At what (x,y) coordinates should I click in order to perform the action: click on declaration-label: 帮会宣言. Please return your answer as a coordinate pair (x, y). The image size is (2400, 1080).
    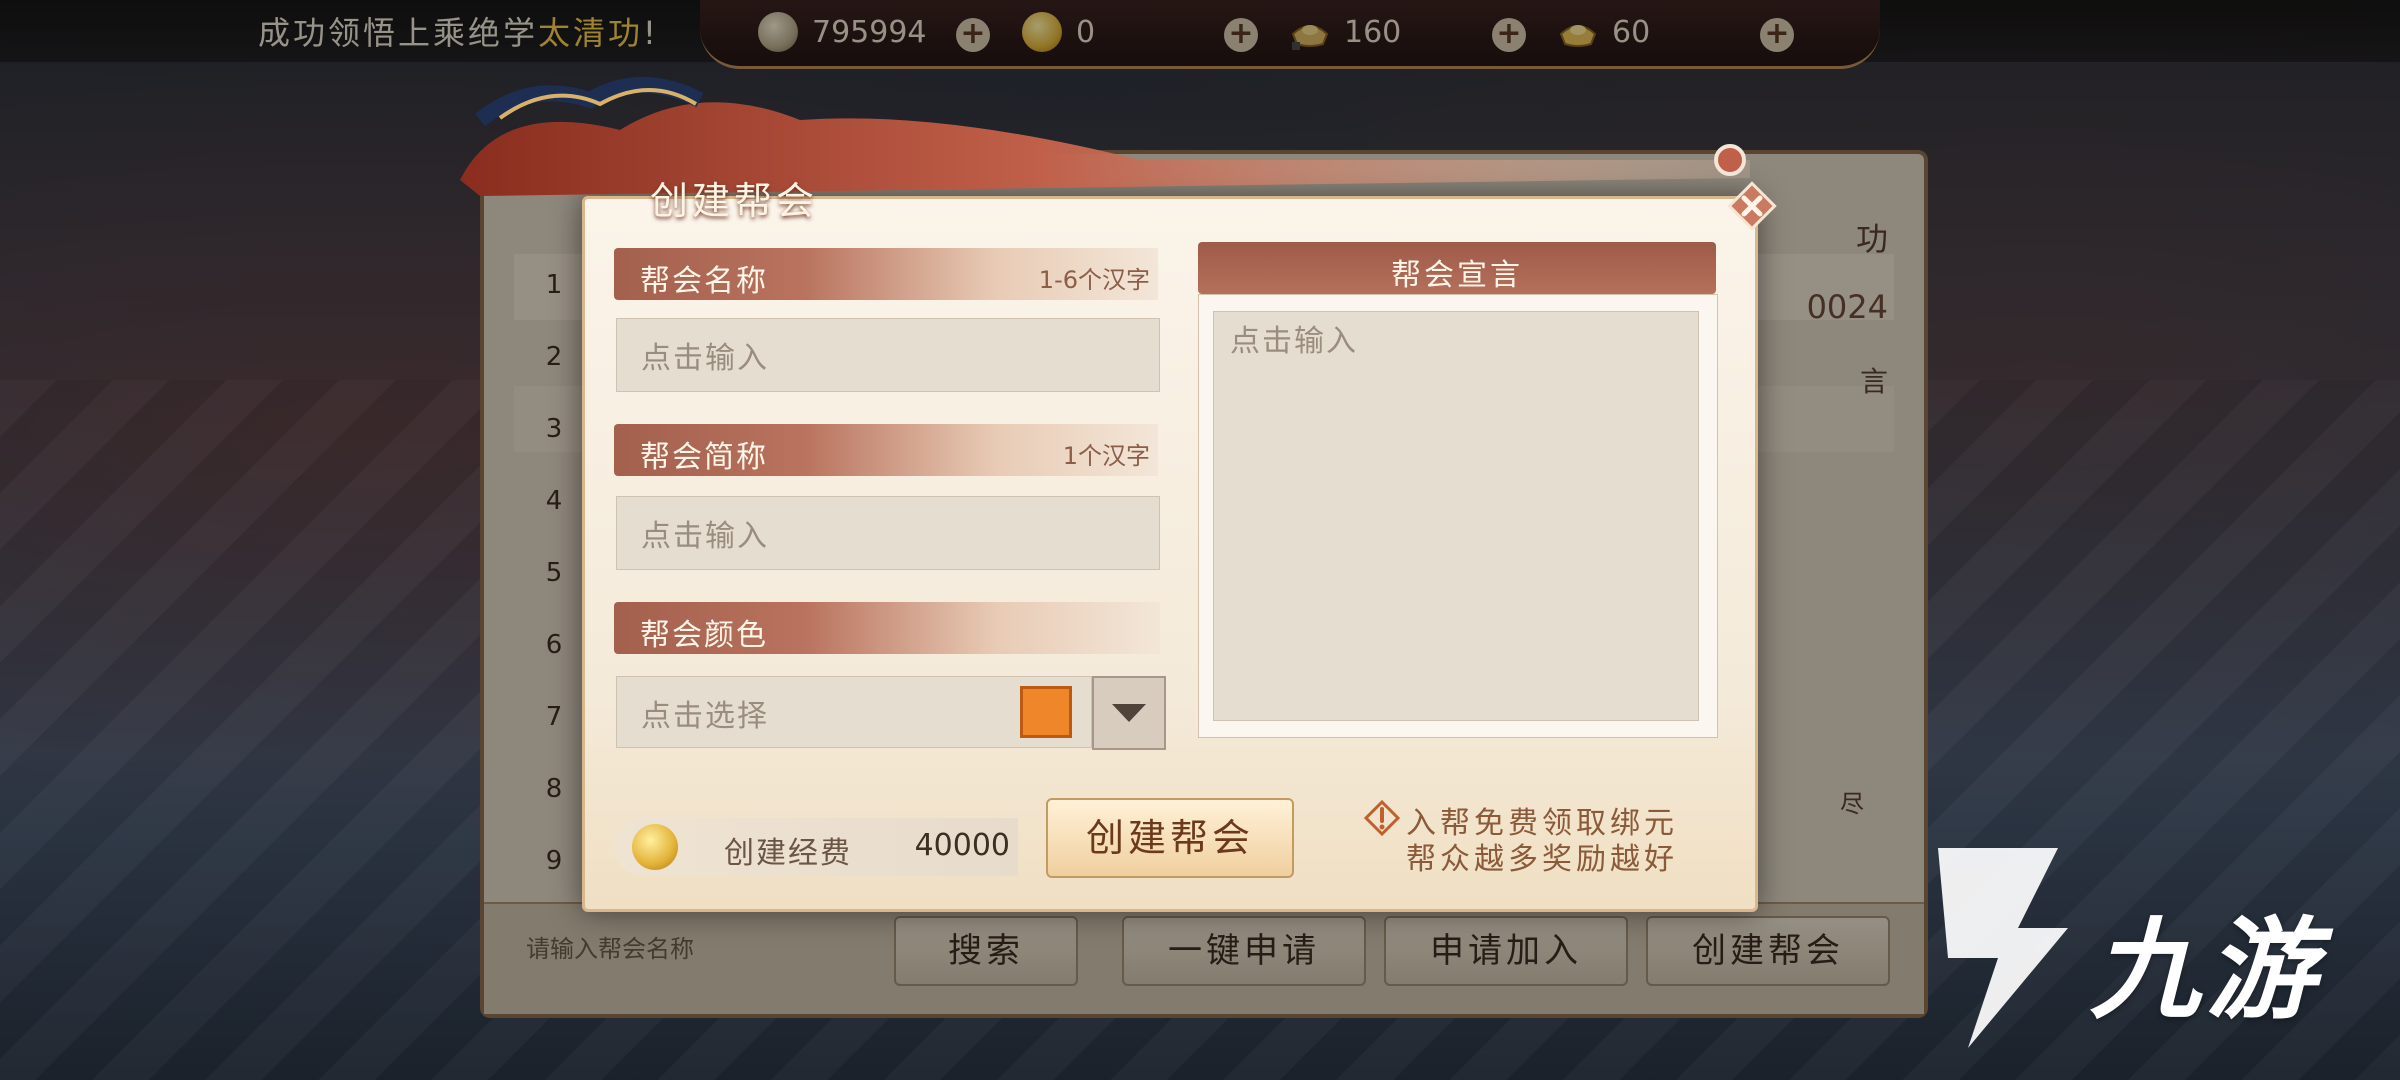
    Looking at the image, I should click on (1457, 275).